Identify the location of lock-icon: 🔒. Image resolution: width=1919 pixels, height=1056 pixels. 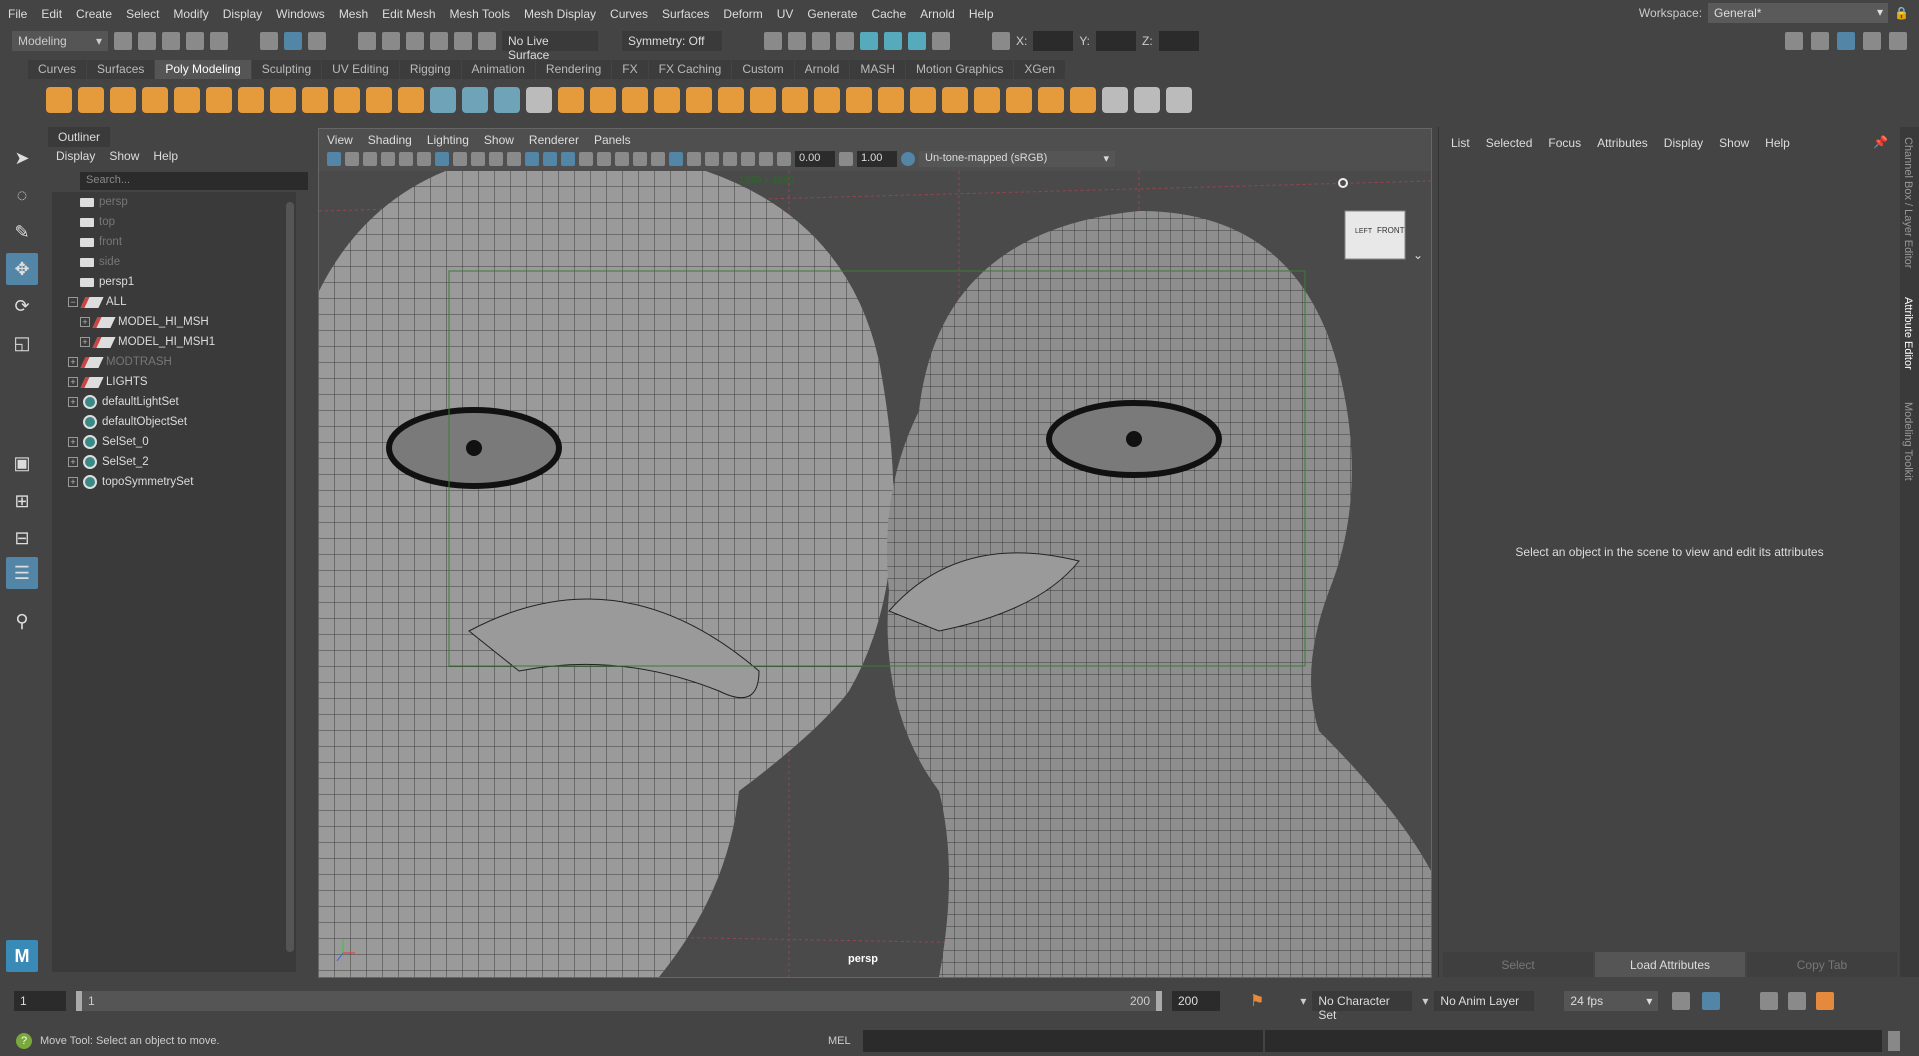
(1901, 13).